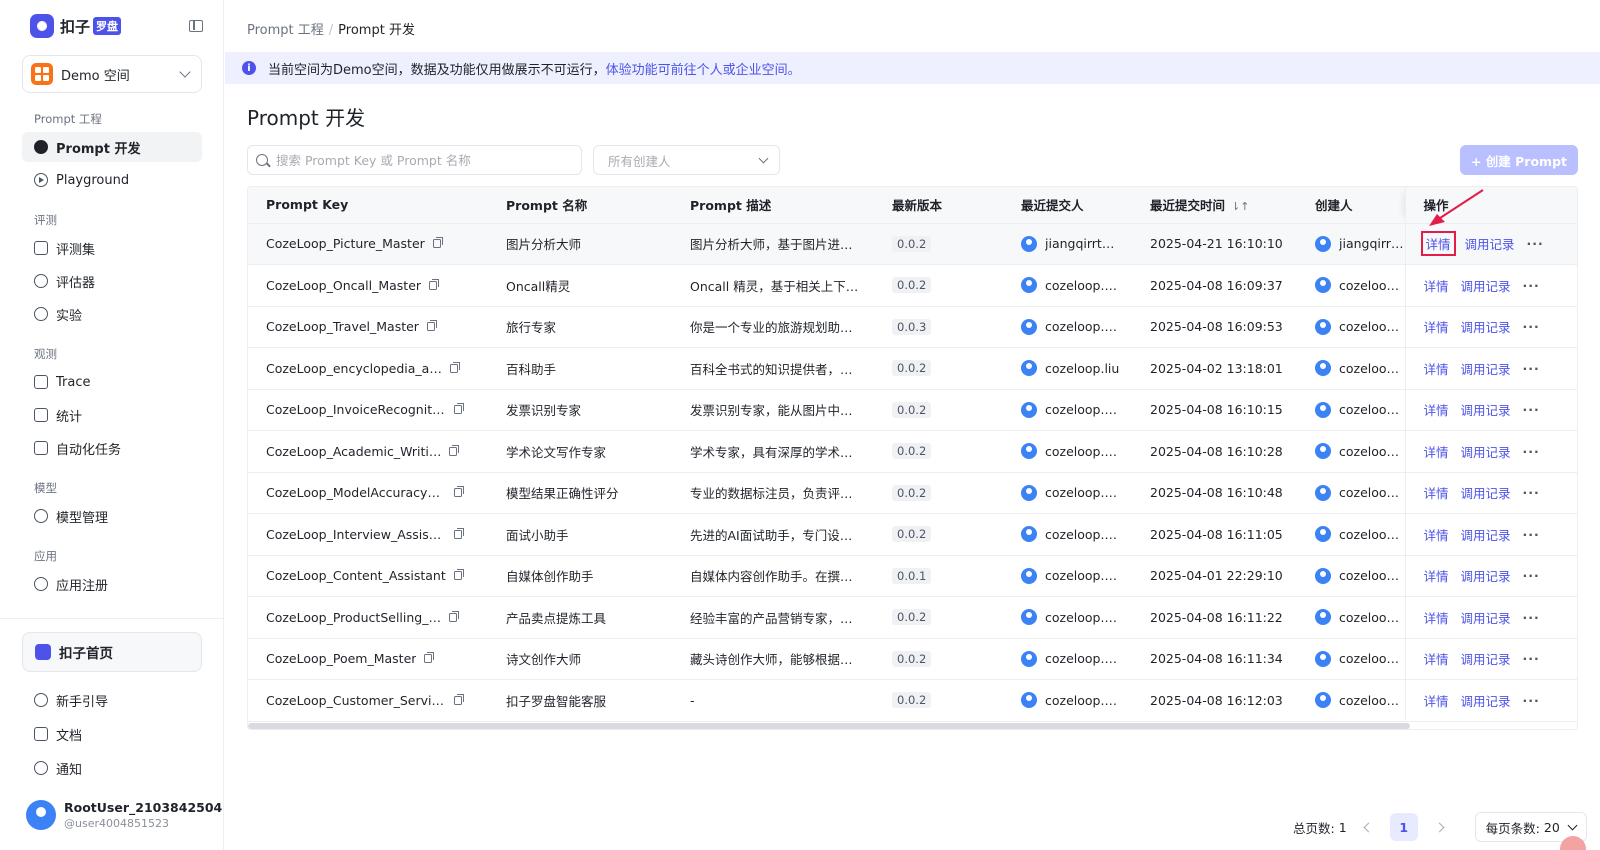 The width and height of the screenshot is (1600, 850). What do you see at coordinates (1240, 206) in the screenshot?
I see `sort-icon: ⇂↑` at bounding box center [1240, 206].